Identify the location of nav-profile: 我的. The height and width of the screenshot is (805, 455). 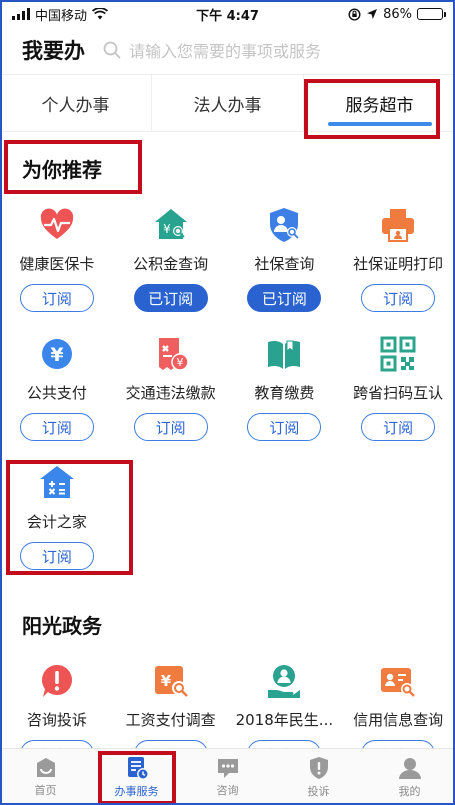
(409, 777).